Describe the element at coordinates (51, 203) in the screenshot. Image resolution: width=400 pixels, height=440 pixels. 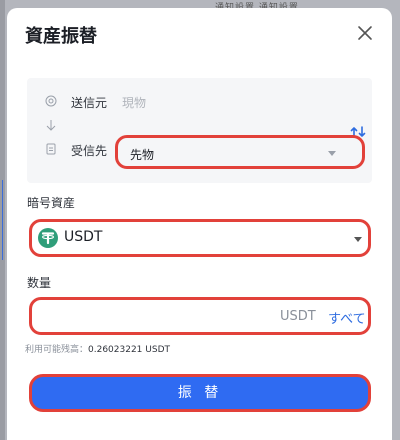
I see `asset-label: 暗号資産` at that location.